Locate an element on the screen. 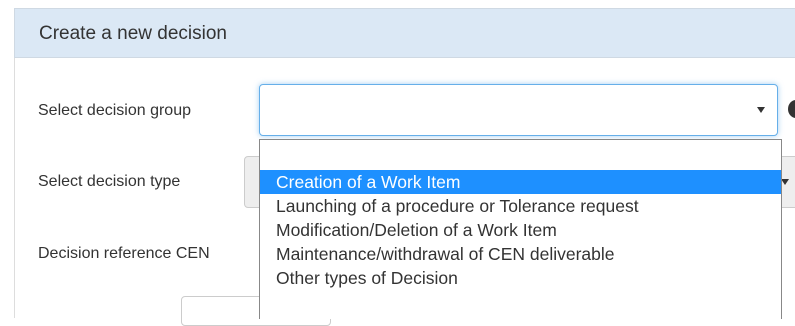  dropdown-empty-option is located at coordinates (520, 155).